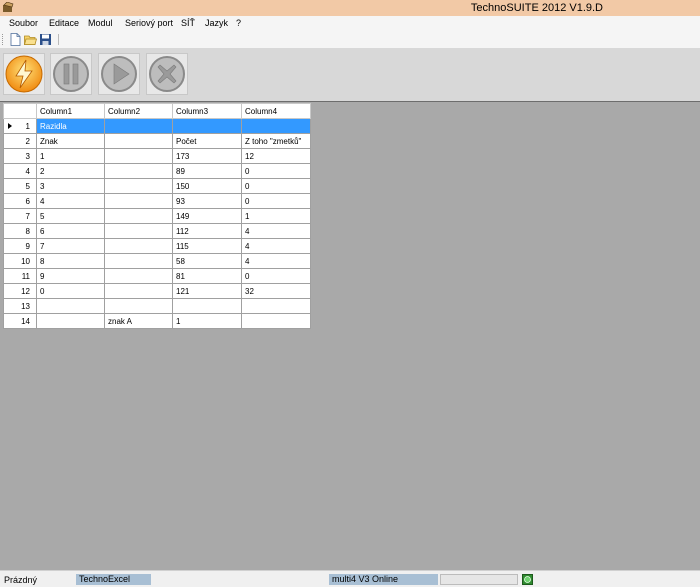  Describe the element at coordinates (276, 141) in the screenshot. I see `table-cell: Z toho "zmetků"` at that location.